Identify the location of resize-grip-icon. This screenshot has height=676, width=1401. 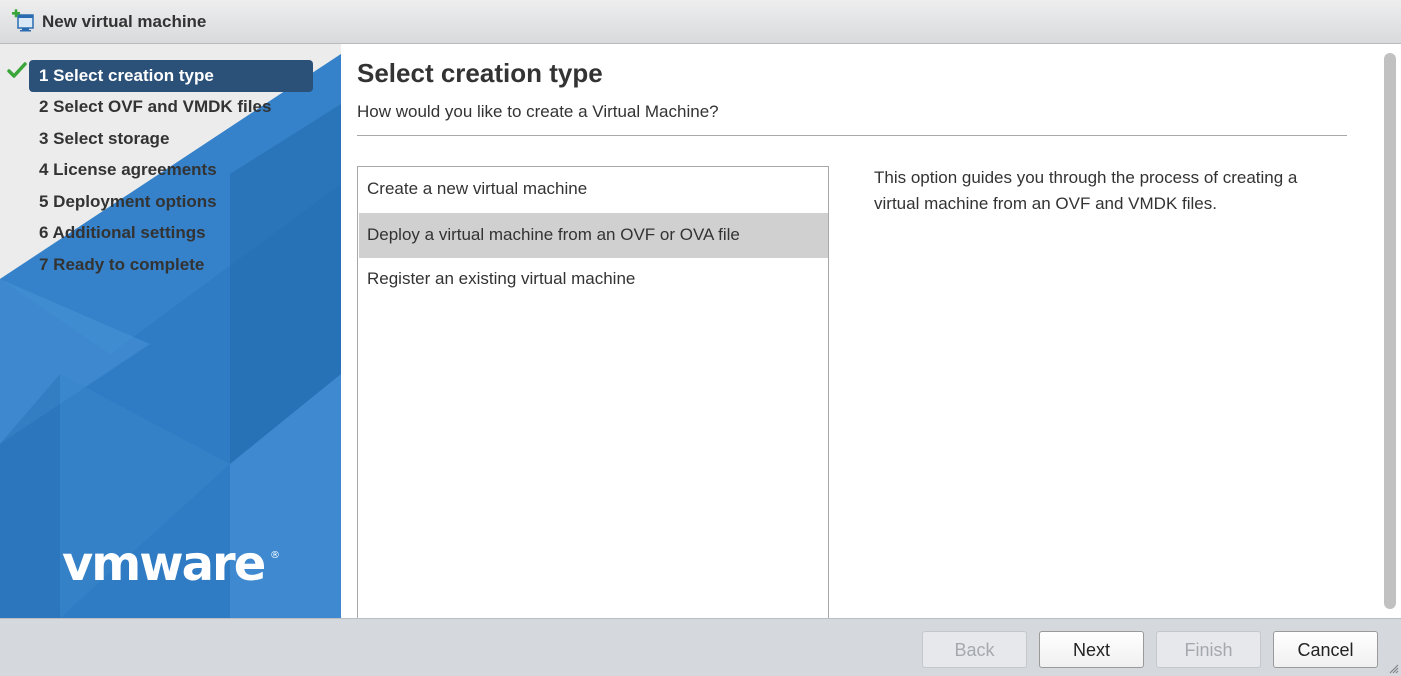
(1394, 669).